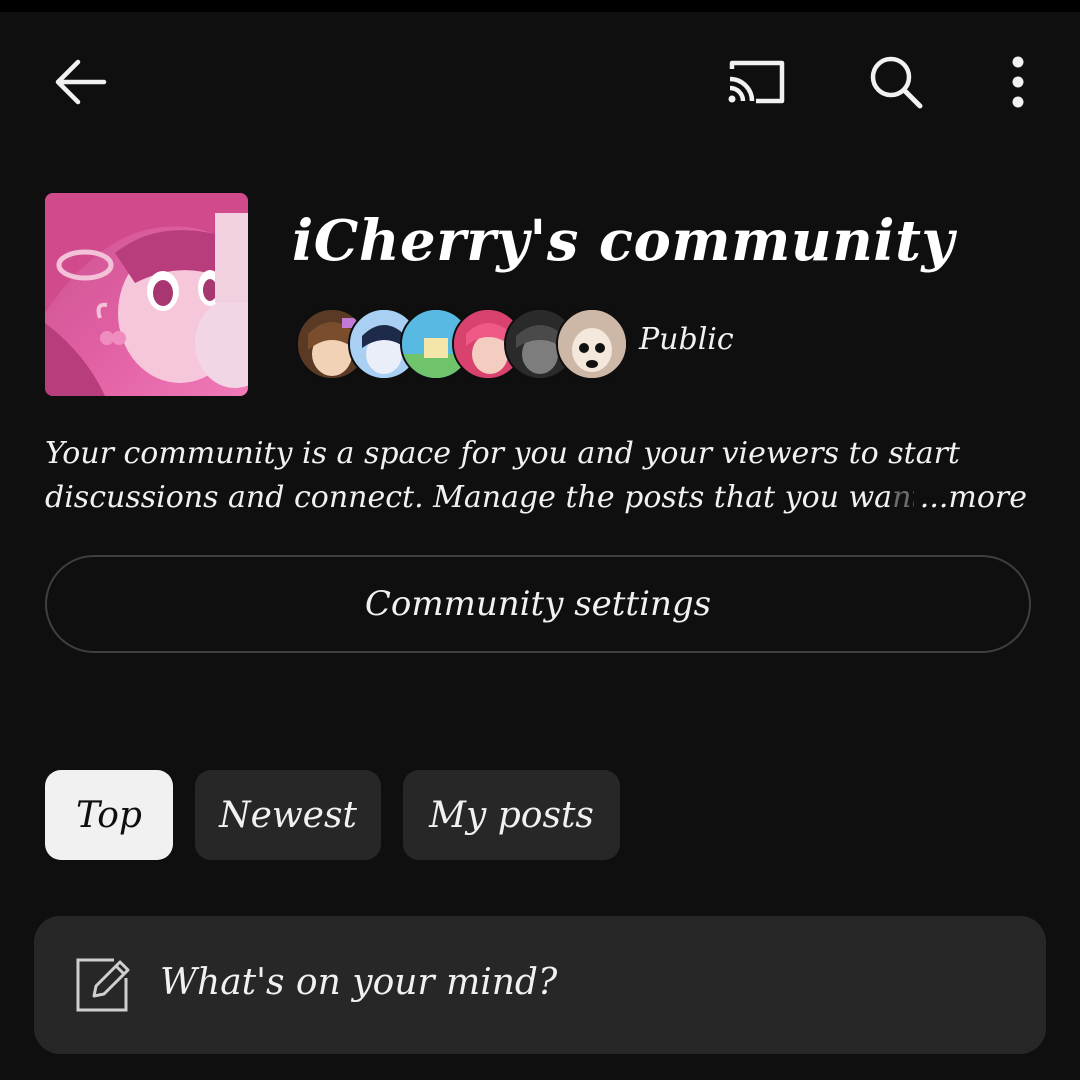 The image size is (1080, 1080). Describe the element at coordinates (540, 6) in the screenshot. I see `status-bar` at that location.